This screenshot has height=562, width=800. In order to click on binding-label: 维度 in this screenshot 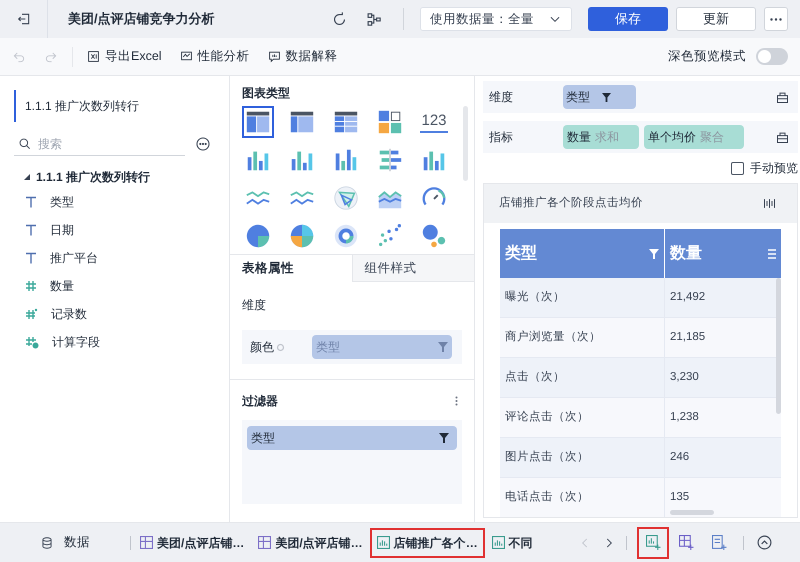, I will do `click(501, 97)`.